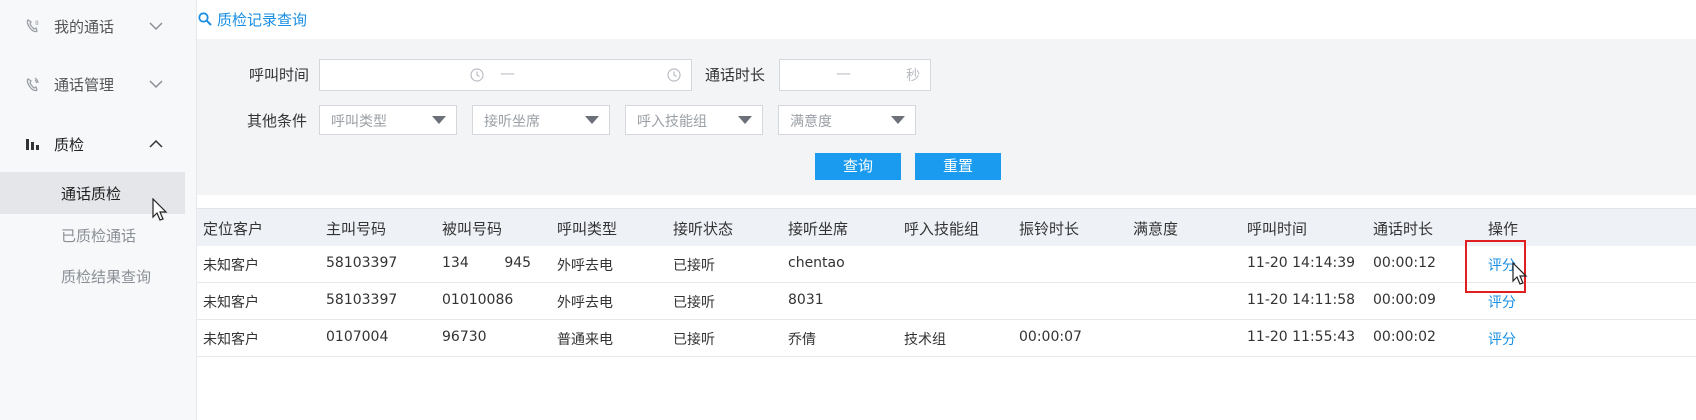  What do you see at coordinates (277, 121) in the screenshot?
I see `other-conditions-label: 其他条件` at bounding box center [277, 121].